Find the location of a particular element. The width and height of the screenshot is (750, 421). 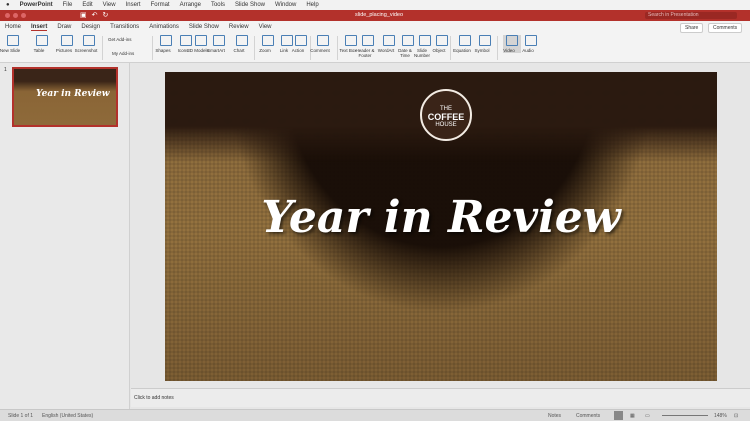

fit-slide-icon: ⊡ is located at coordinates (736, 416).